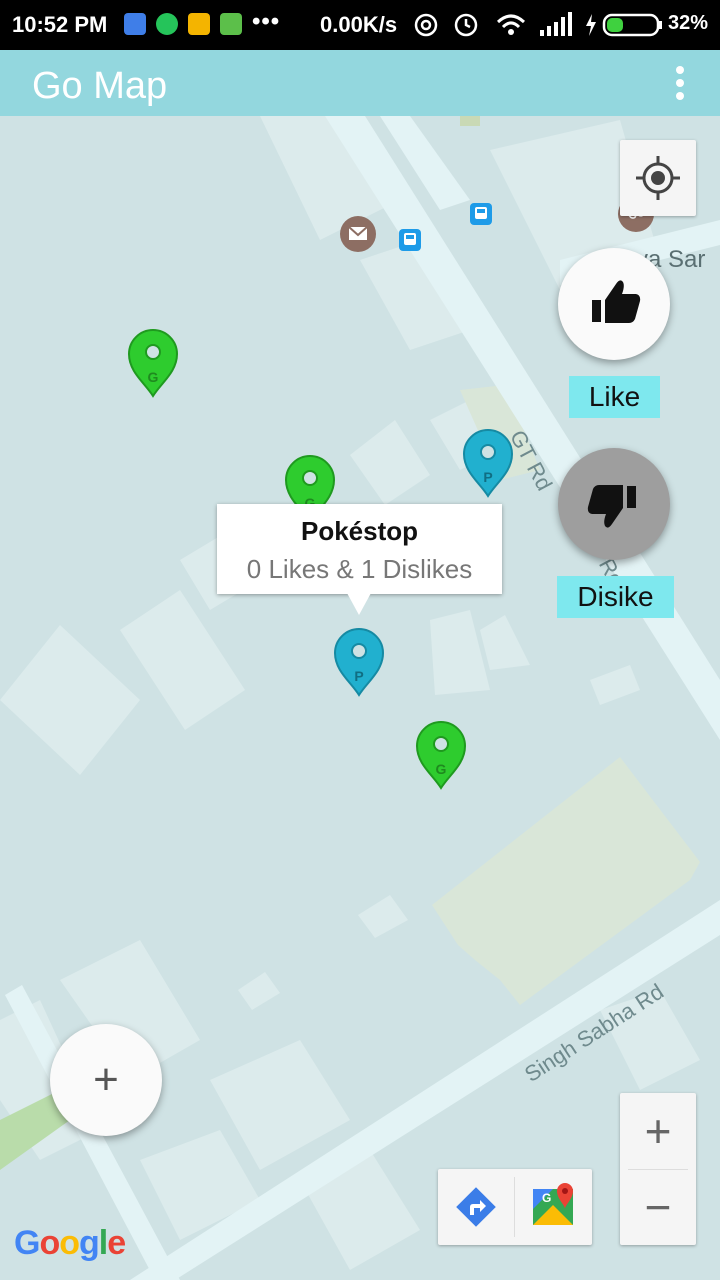 This screenshot has height=1280, width=720. Describe the element at coordinates (135, 24) in the screenshot. I see `maps-notification-icon` at that location.